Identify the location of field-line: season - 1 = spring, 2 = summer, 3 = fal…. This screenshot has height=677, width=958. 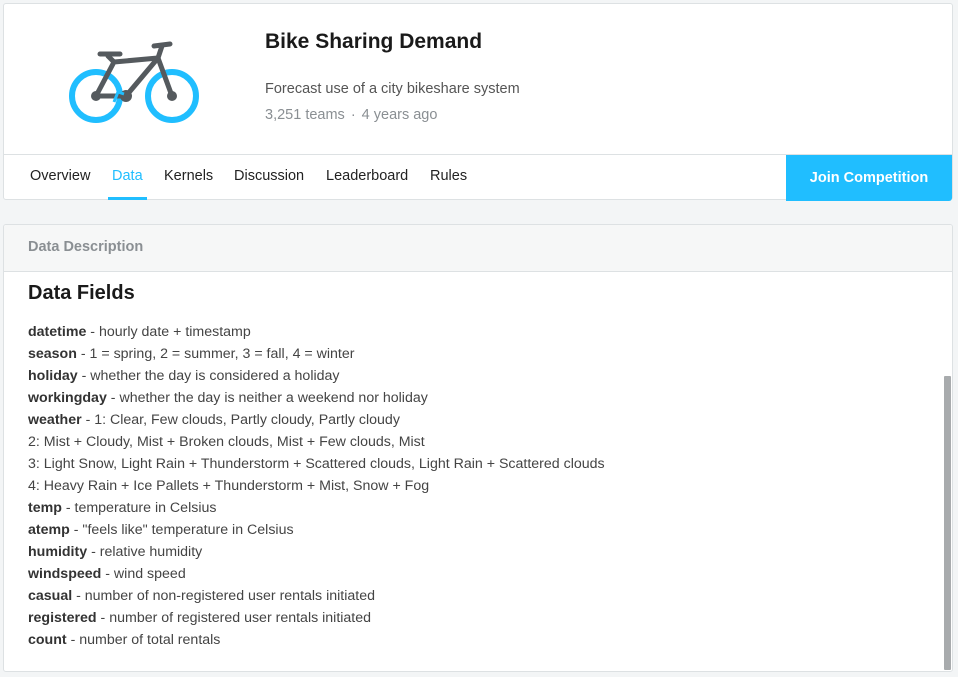
(316, 354).